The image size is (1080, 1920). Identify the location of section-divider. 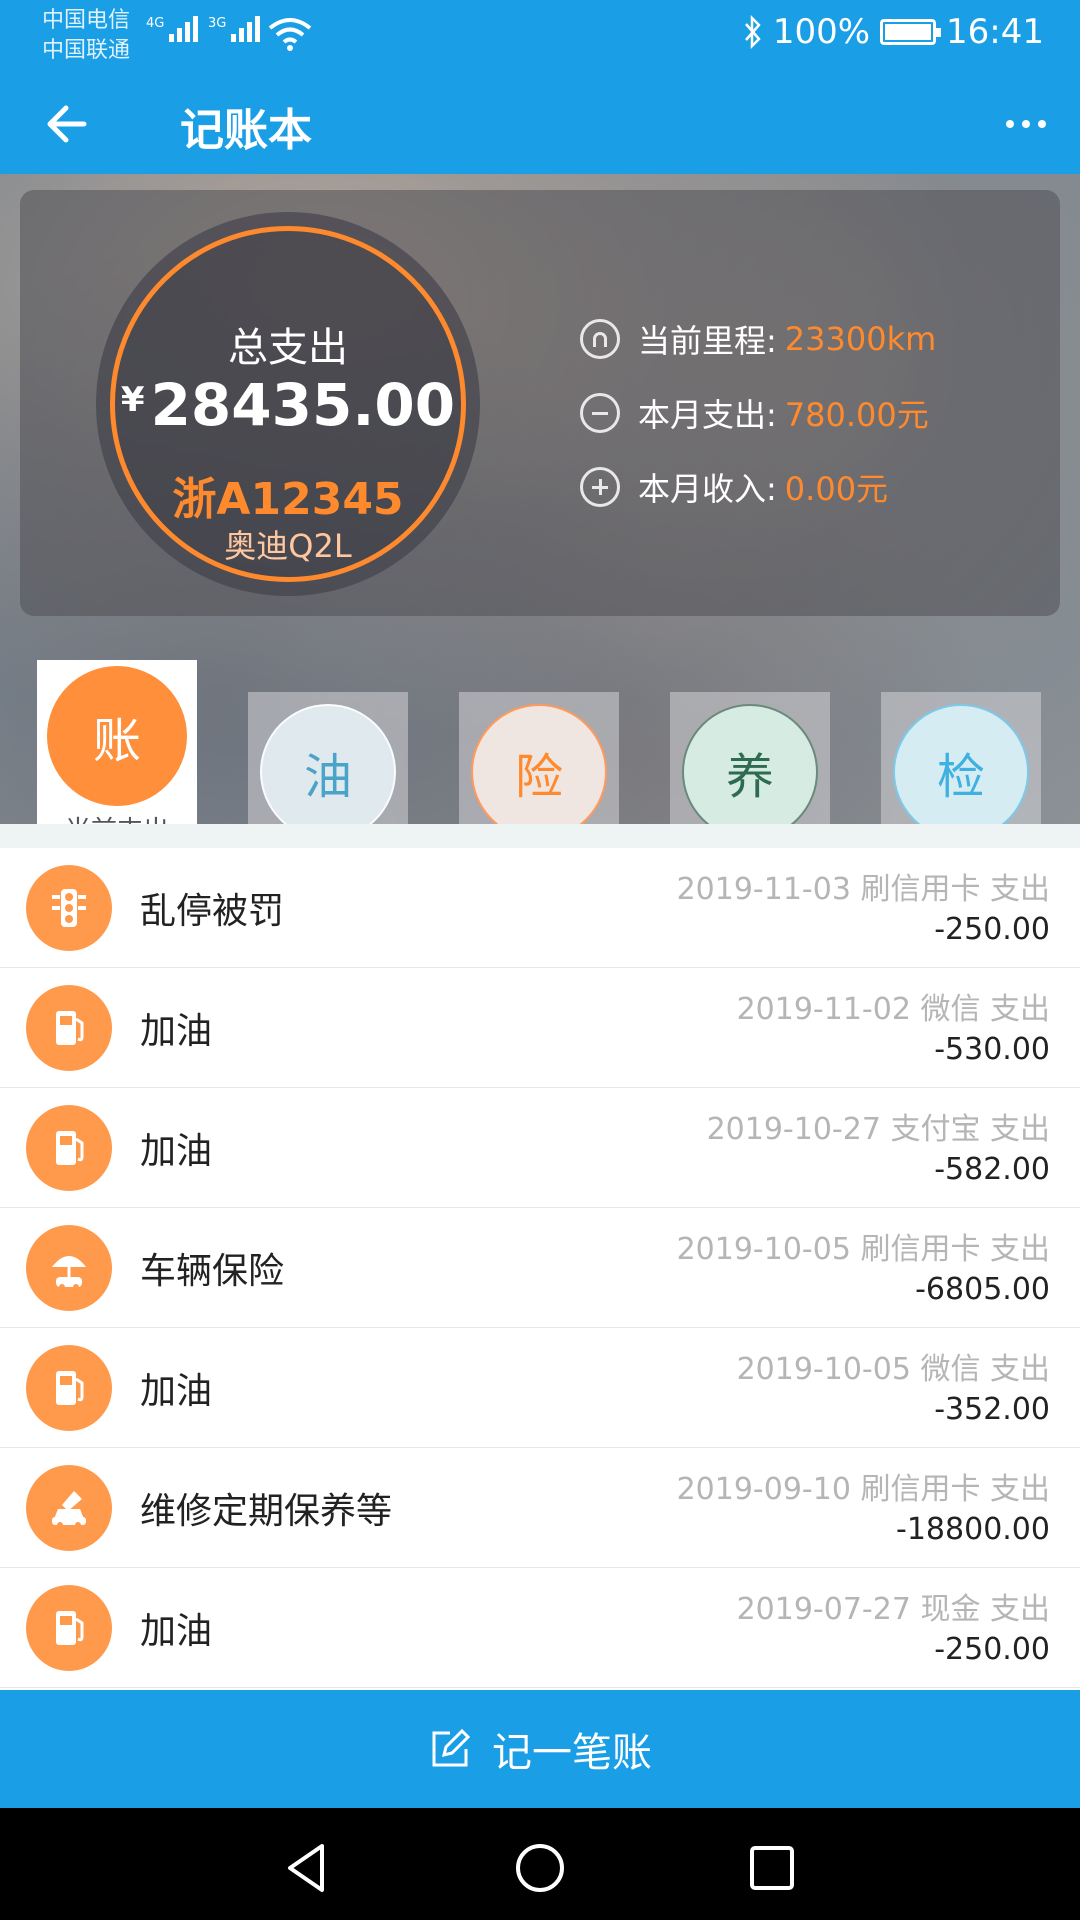
(540, 836).